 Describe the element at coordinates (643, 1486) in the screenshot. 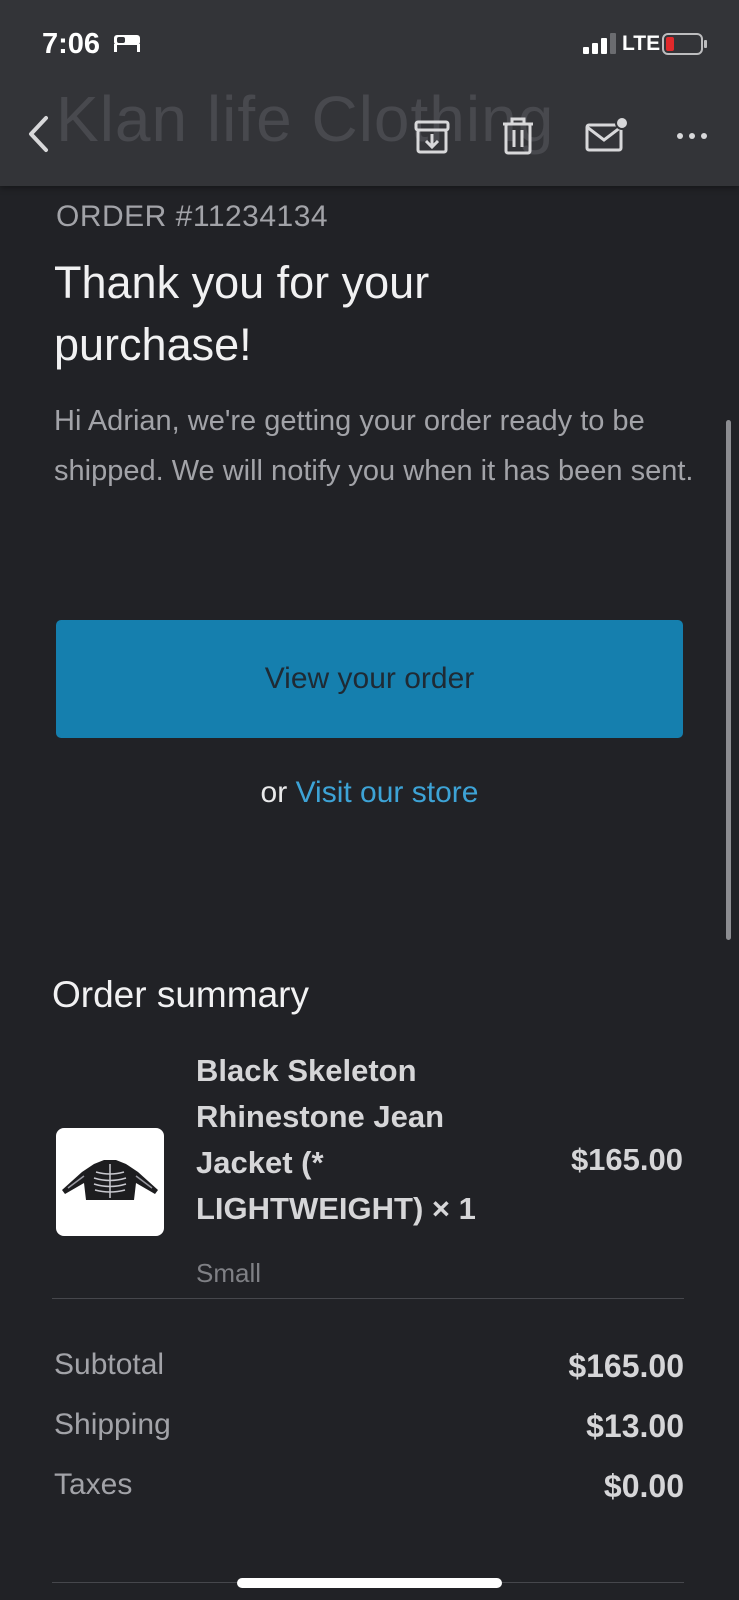

I see `taxes-value: $0.00` at that location.